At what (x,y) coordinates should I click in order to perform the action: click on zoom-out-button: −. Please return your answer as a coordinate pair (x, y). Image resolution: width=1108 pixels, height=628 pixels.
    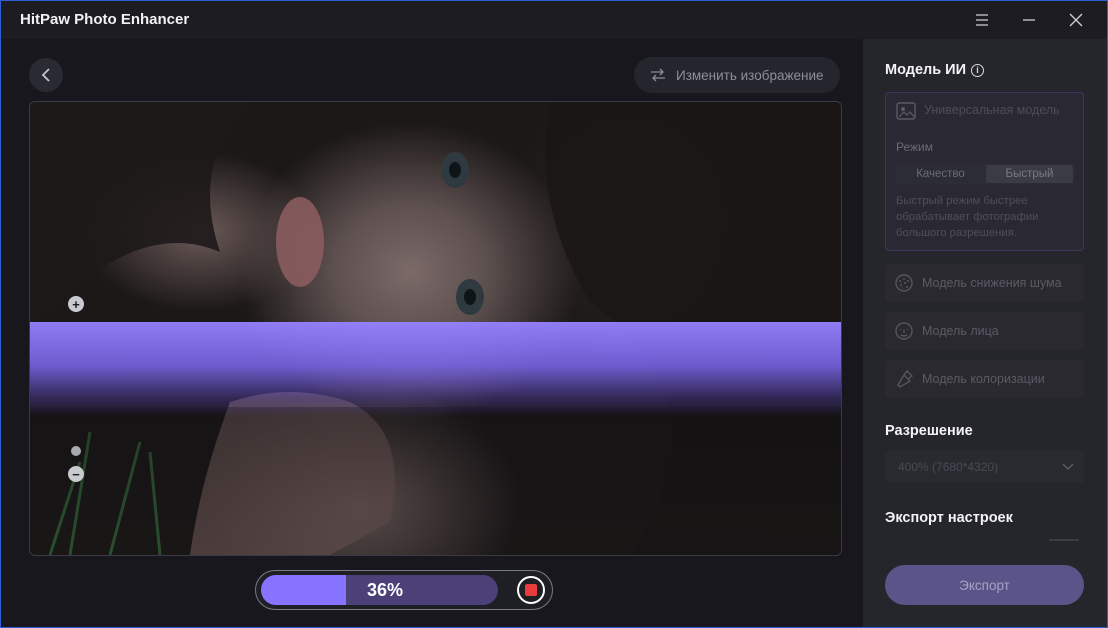
    Looking at the image, I should click on (76, 474).